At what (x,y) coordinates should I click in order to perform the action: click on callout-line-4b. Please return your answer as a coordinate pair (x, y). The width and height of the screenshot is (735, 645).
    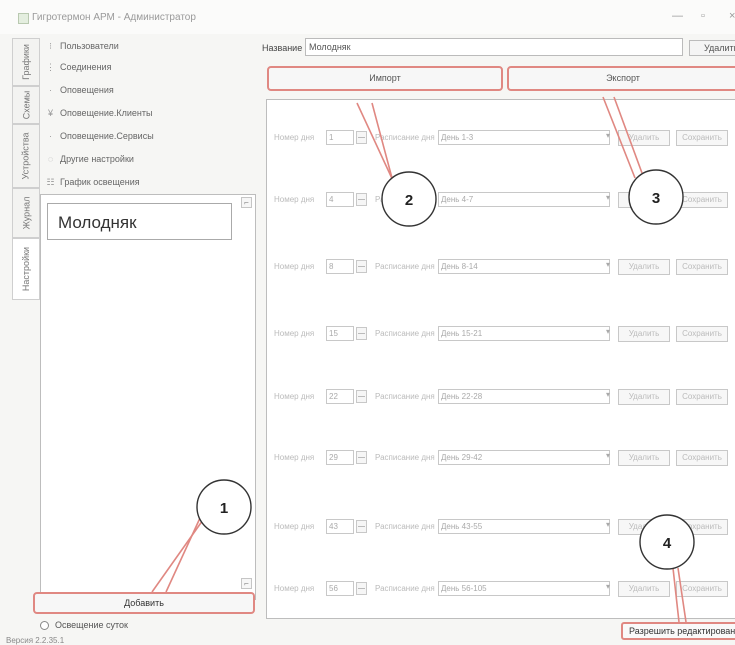
    Looking at the image, I should click on (676, 595).